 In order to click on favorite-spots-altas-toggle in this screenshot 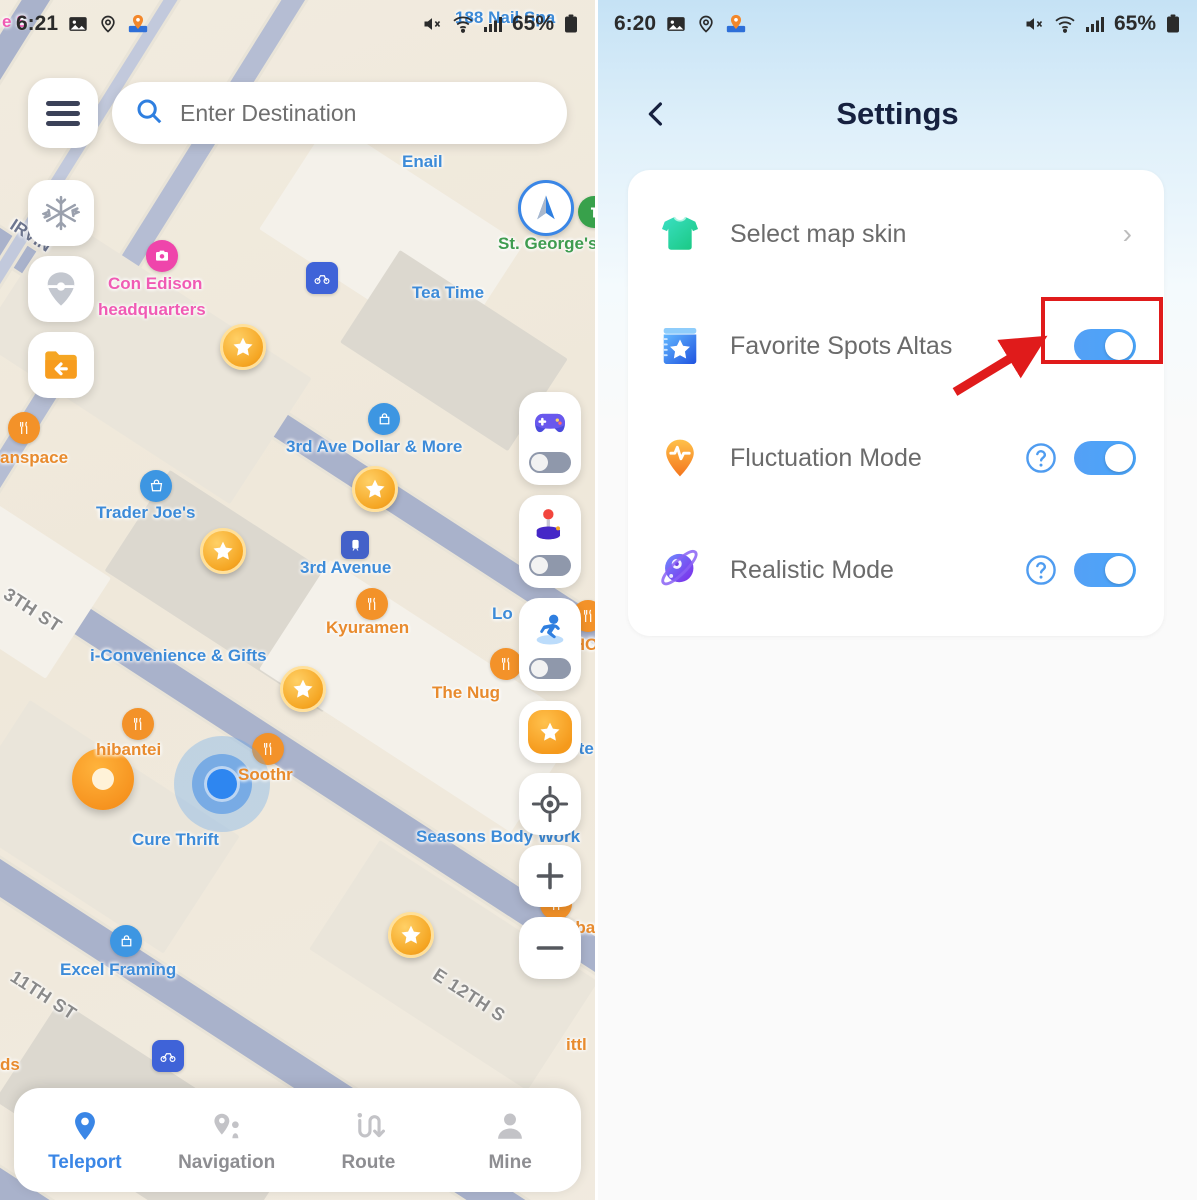, I will do `click(1105, 346)`.